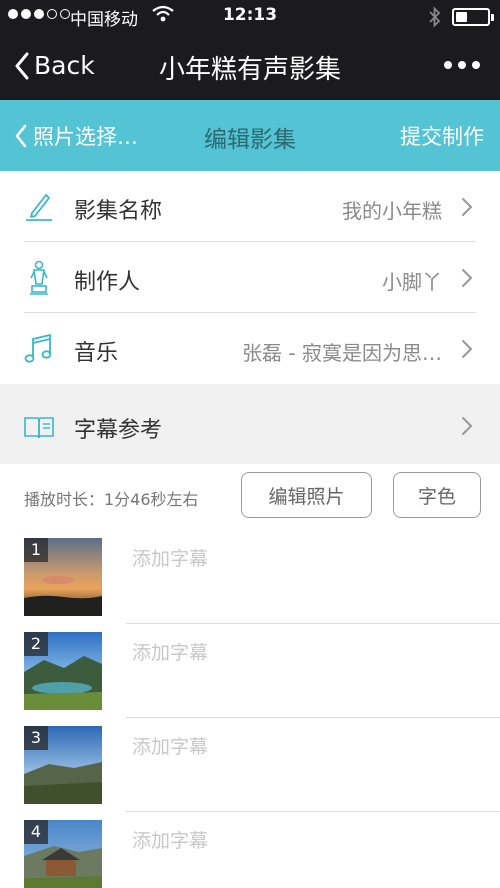 The image size is (500, 888). Describe the element at coordinates (36, 644) in the screenshot. I see `photo-number: 2` at that location.